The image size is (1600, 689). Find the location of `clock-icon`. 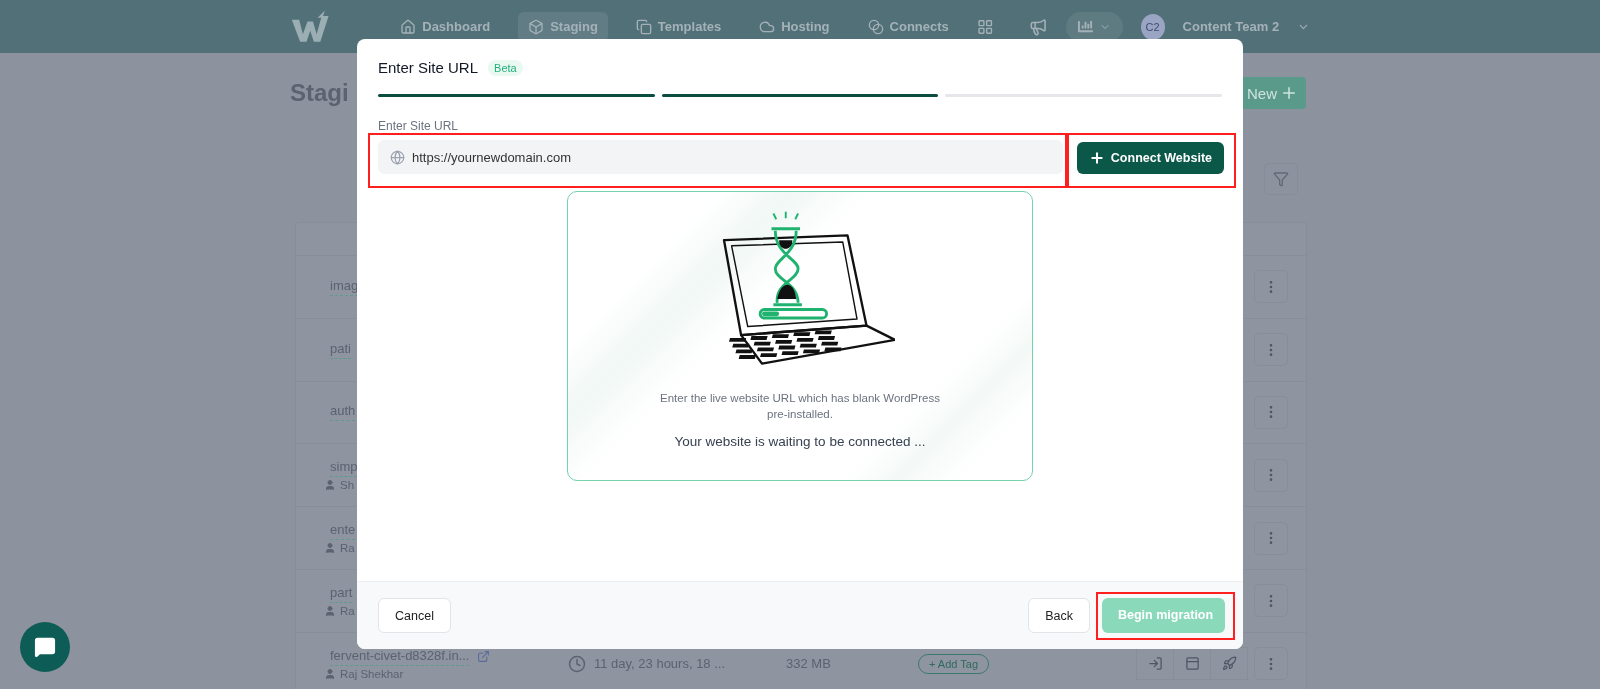

clock-icon is located at coordinates (577, 663).